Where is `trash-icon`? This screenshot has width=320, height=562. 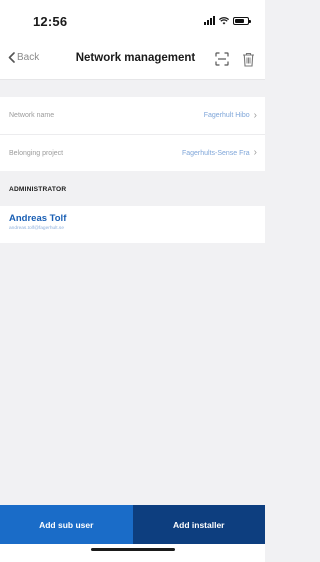 trash-icon is located at coordinates (248, 59).